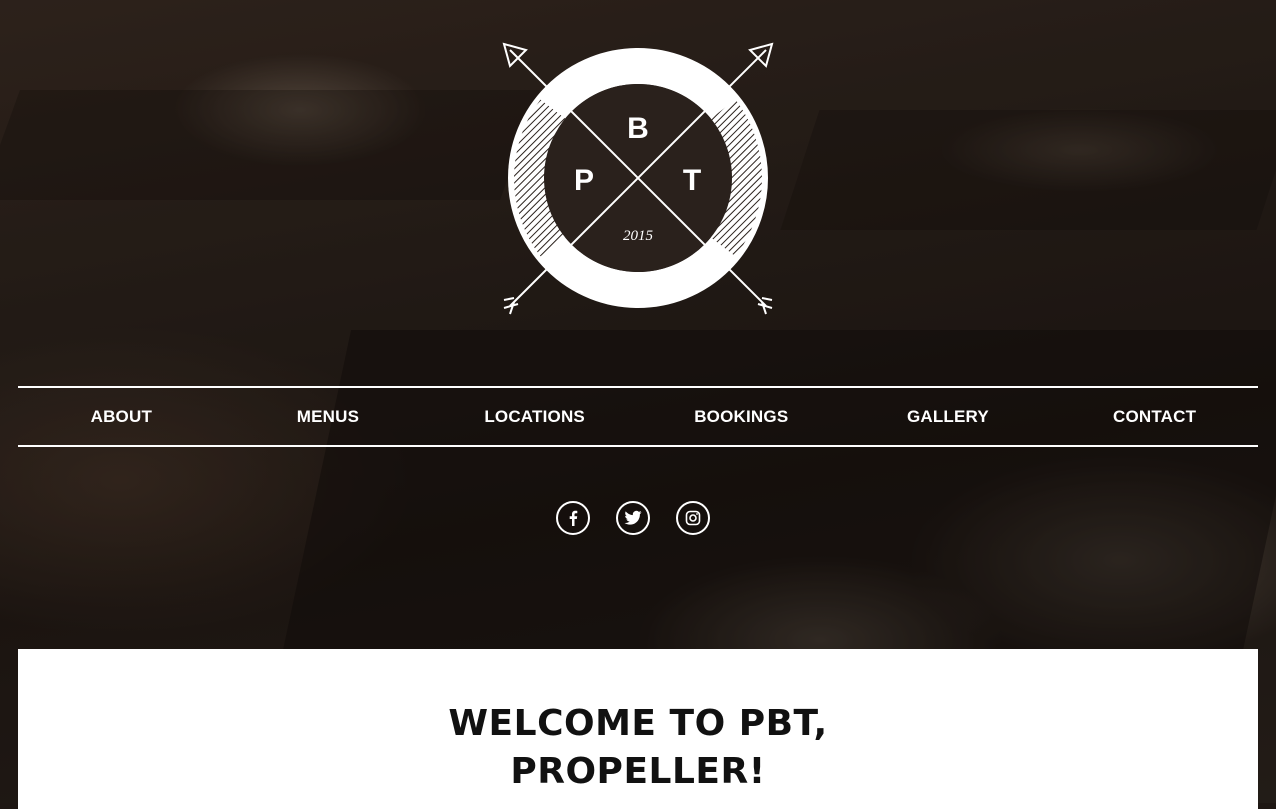 Image resolution: width=1276 pixels, height=809 pixels. Describe the element at coordinates (573, 518) in the screenshot. I see `facebook-icon` at that location.